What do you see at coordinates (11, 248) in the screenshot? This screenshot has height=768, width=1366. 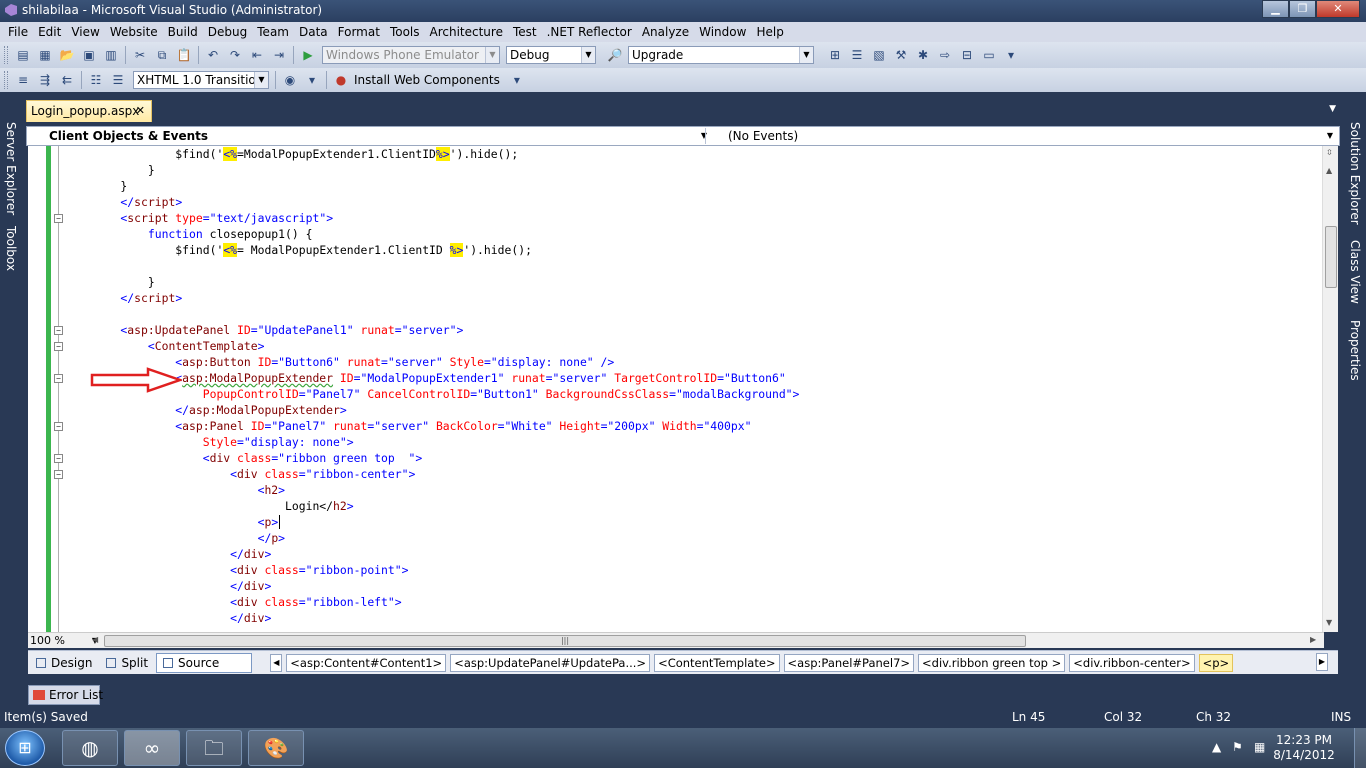 I see `toolbox-tab: Toolbox` at bounding box center [11, 248].